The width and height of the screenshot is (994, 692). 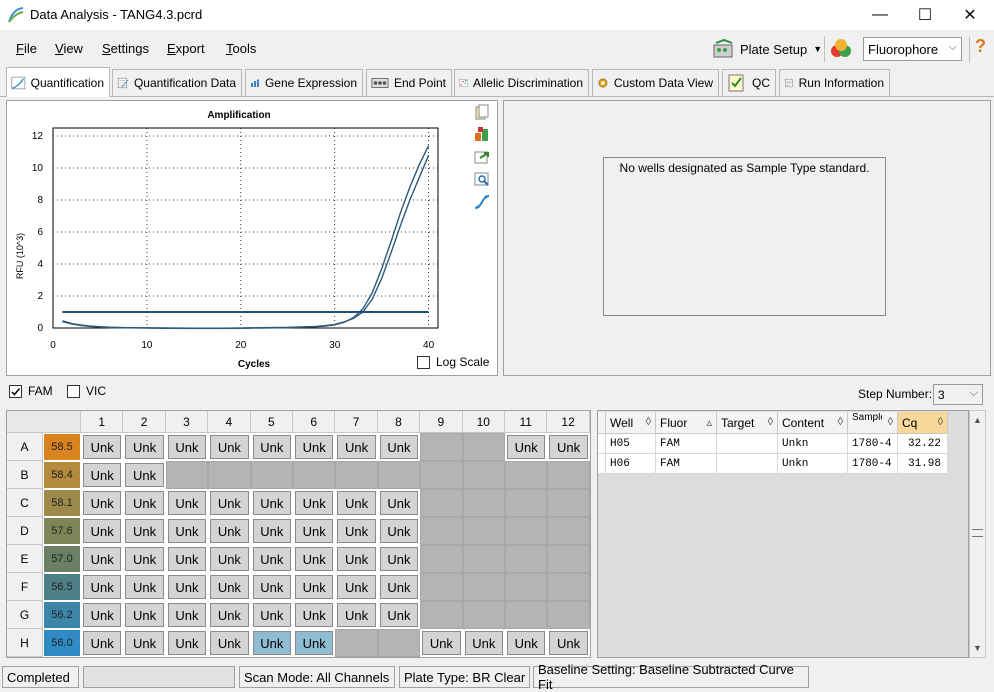 What do you see at coordinates (102, 531) in the screenshot?
I see `well-D1: Unk` at bounding box center [102, 531].